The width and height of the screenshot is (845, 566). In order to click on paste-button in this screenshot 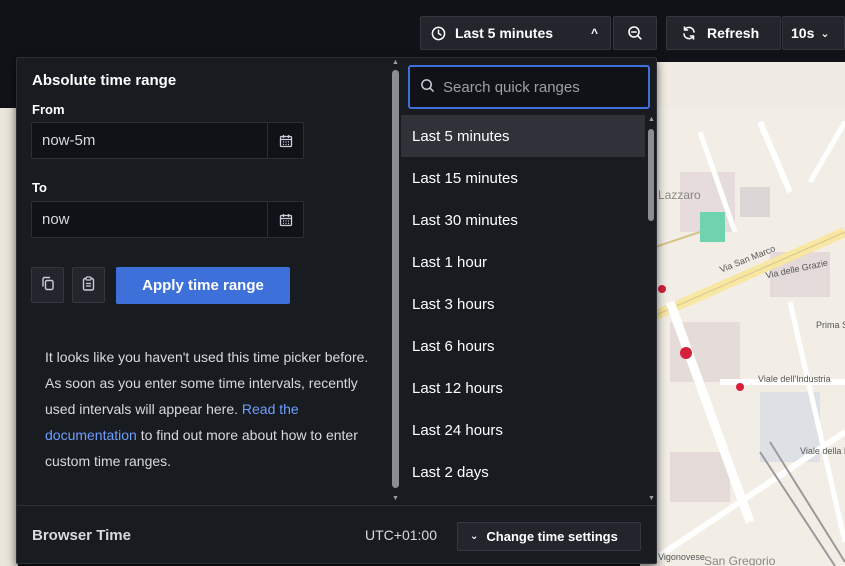, I will do `click(88, 285)`.